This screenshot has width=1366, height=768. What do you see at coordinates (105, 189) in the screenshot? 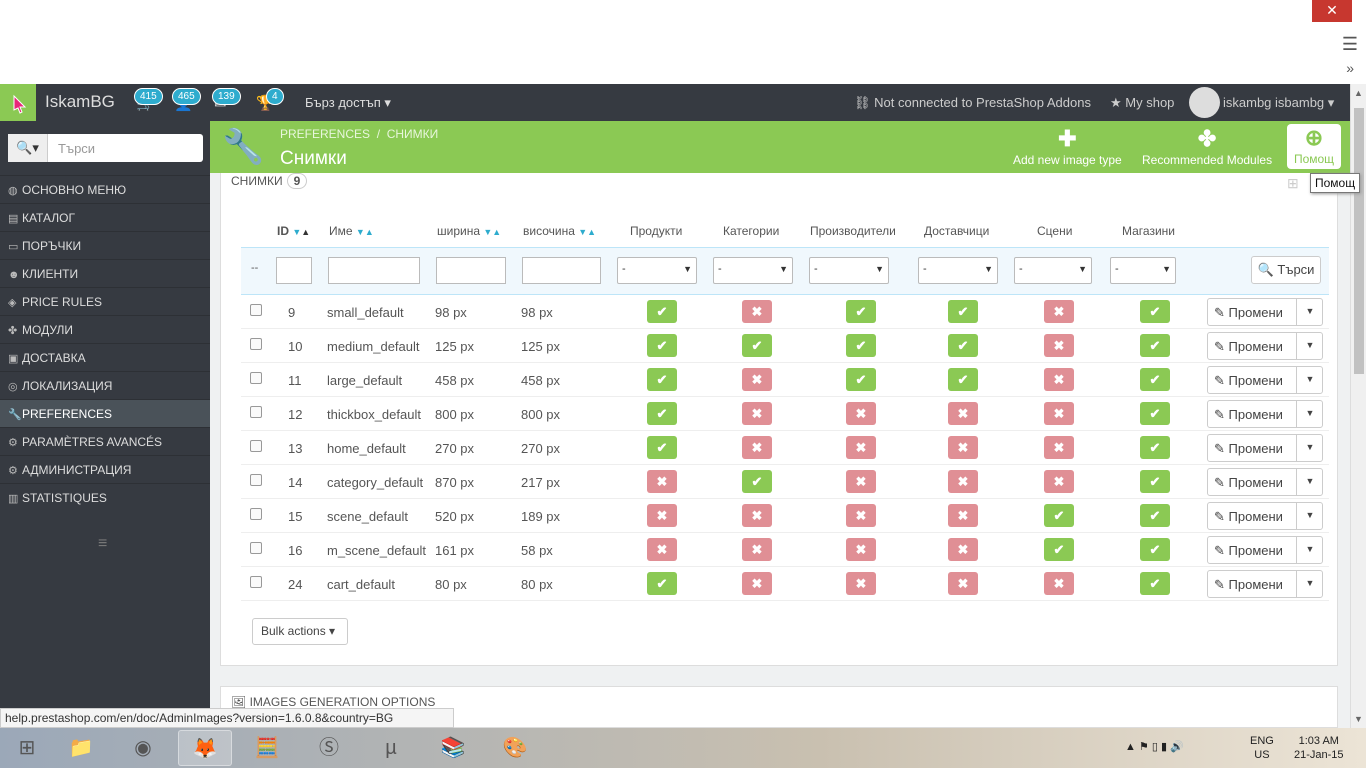
I see `sidebar-item-основно-меню: ◍ ОСНОВНО МЕНЮ` at bounding box center [105, 189].